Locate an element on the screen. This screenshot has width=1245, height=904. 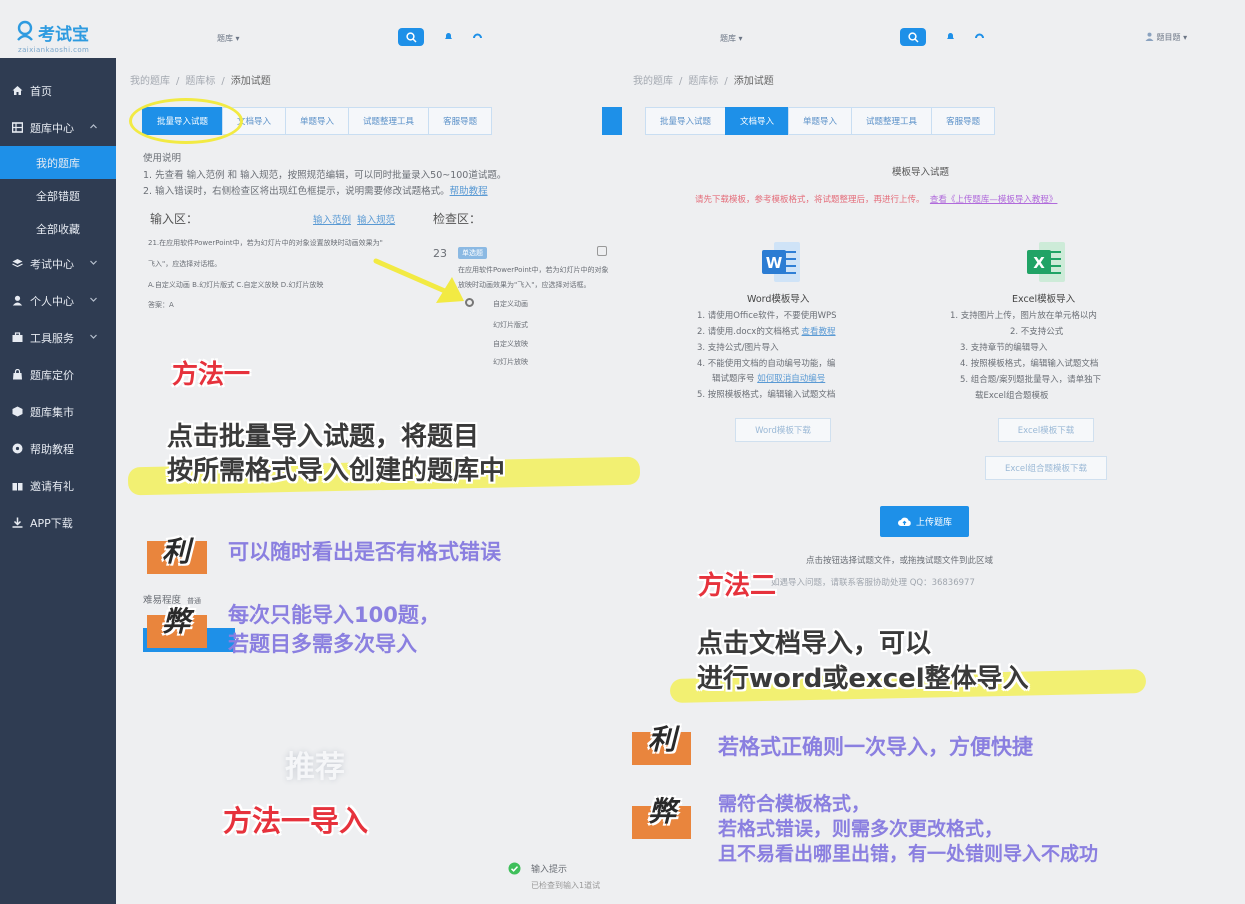
help-tutorial-link: 帮助教程 is located at coordinates (469, 191).